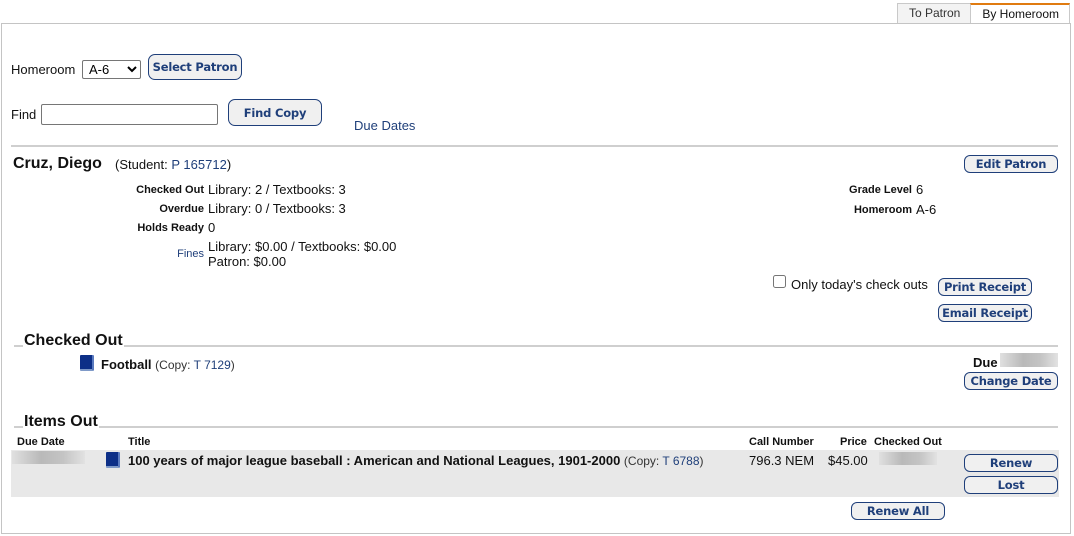 The image size is (1074, 536). I want to click on due-label: Due, so click(985, 362).